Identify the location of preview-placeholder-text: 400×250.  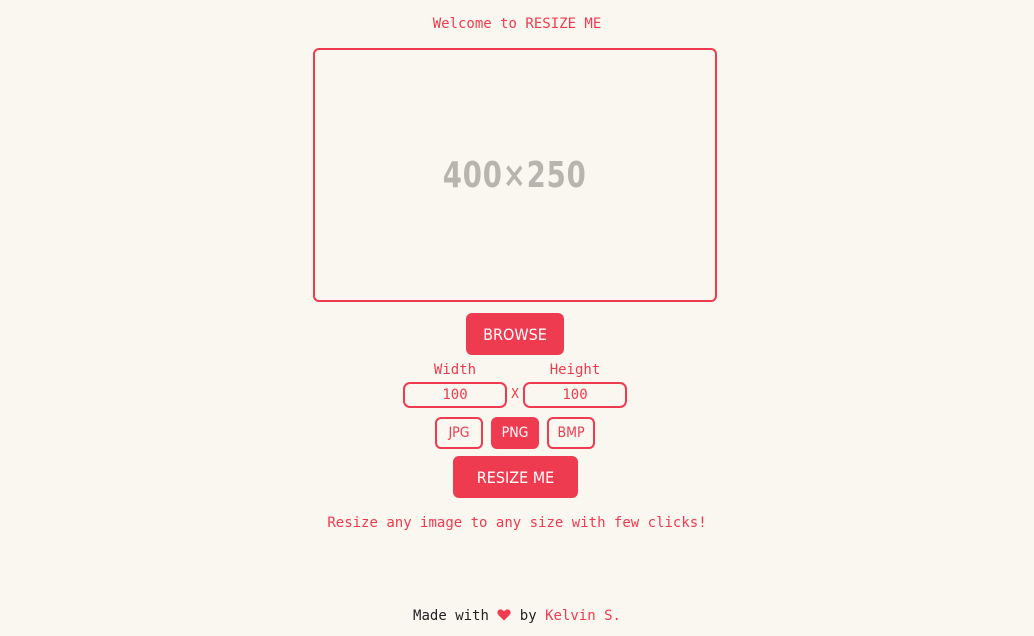
(515, 175).